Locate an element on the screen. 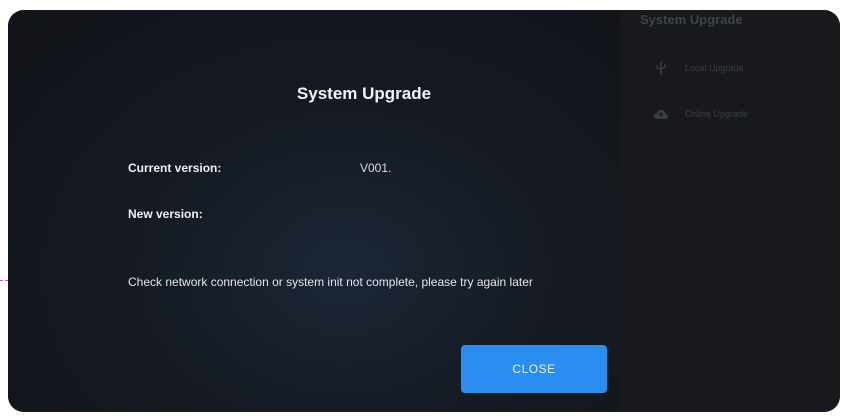 This screenshot has width=847, height=419. menu-item-online-upgrade: Online Upgrade is located at coordinates (700, 114).